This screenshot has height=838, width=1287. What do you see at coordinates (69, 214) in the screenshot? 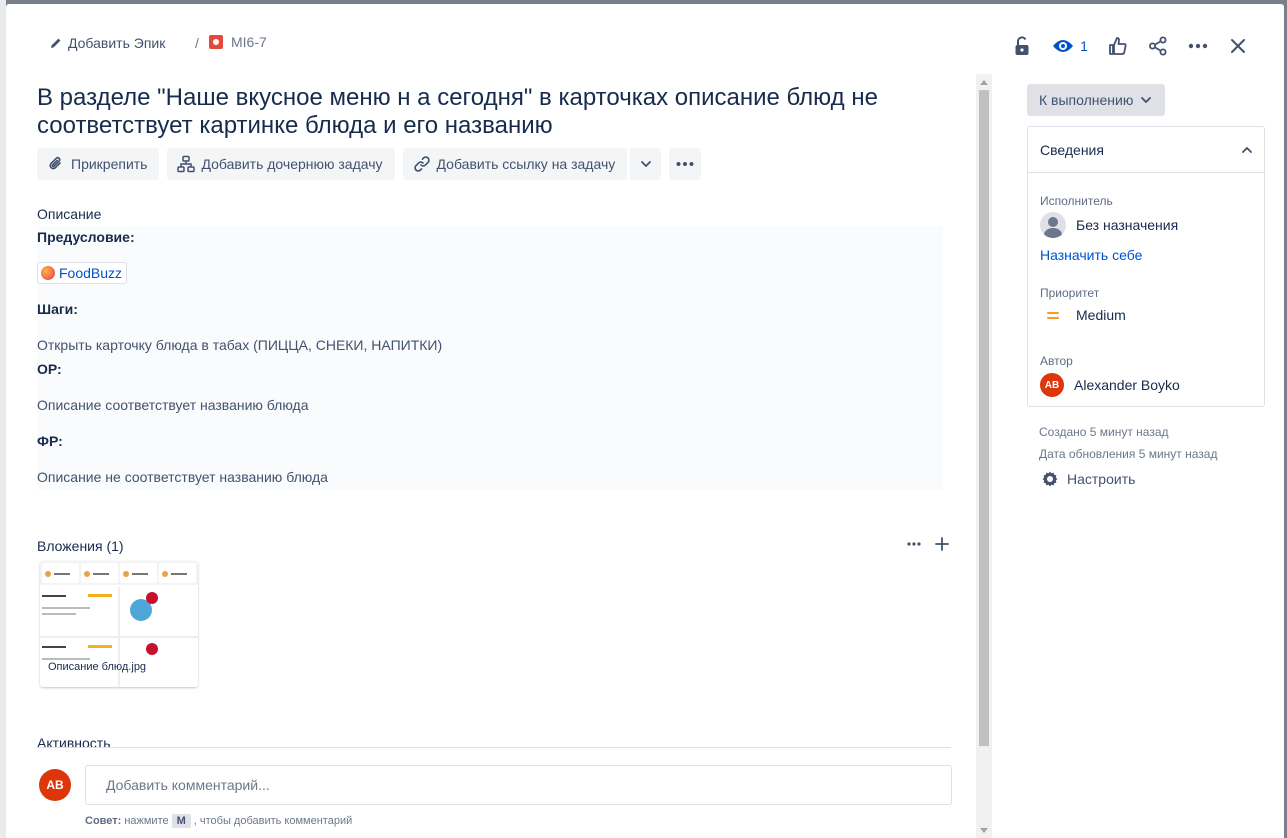
I see `description-label: Описание` at bounding box center [69, 214].